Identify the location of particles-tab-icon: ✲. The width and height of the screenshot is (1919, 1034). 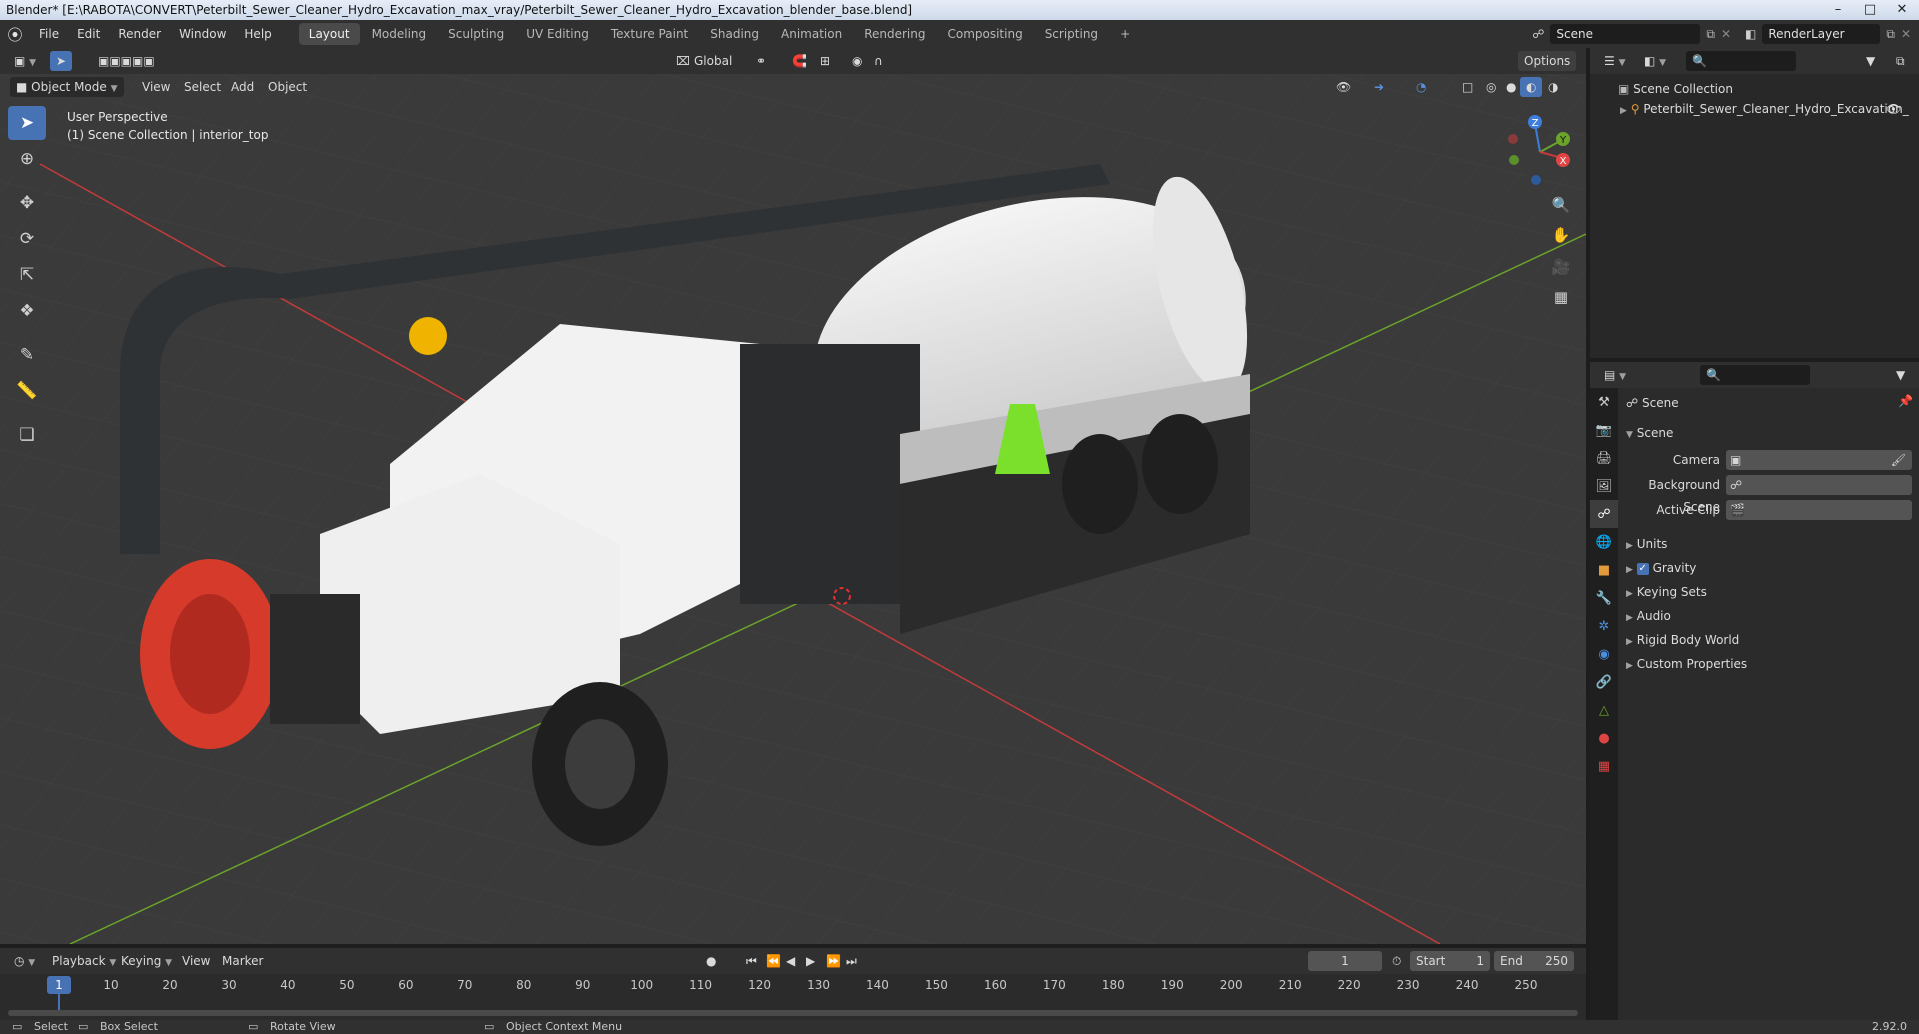
(1604, 626).